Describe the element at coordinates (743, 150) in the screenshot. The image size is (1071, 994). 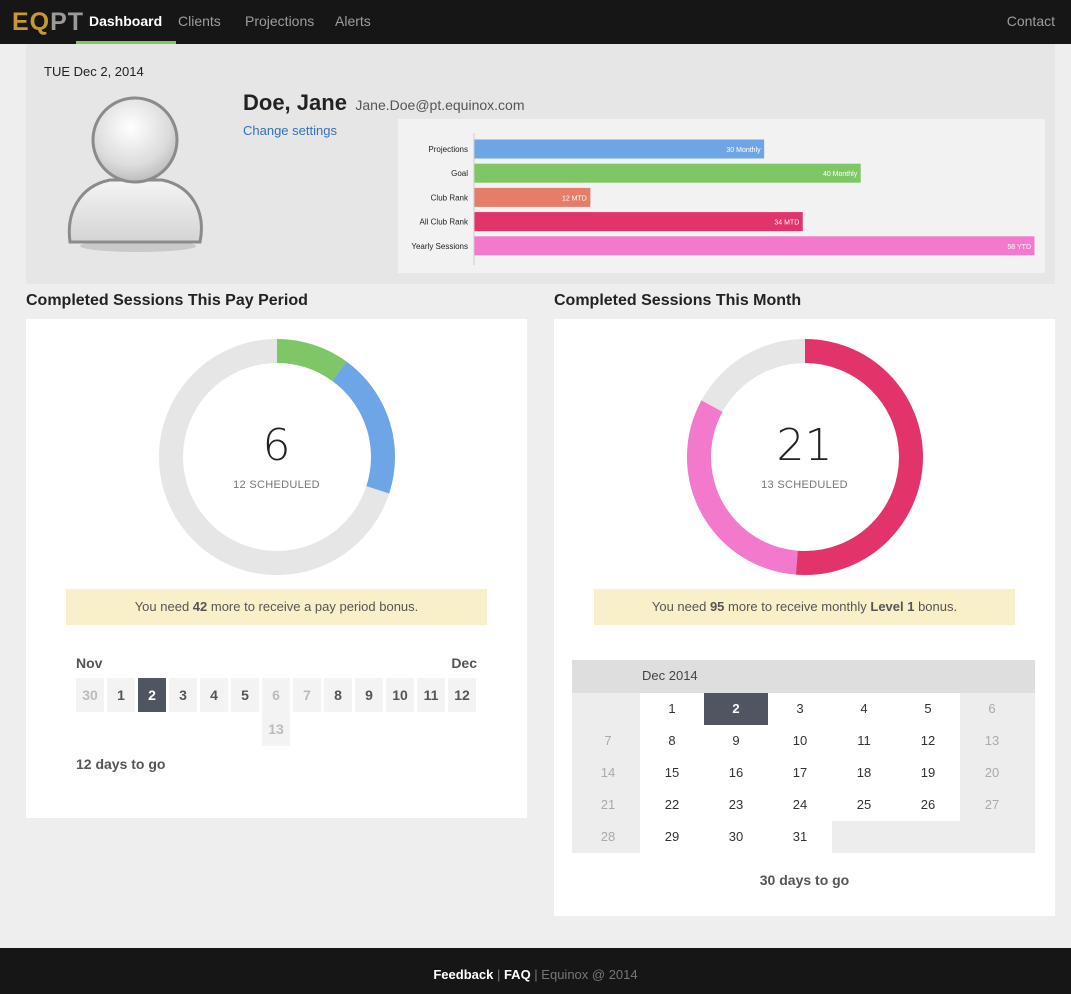
I see `bar-value-label: 30 Monthly` at that location.